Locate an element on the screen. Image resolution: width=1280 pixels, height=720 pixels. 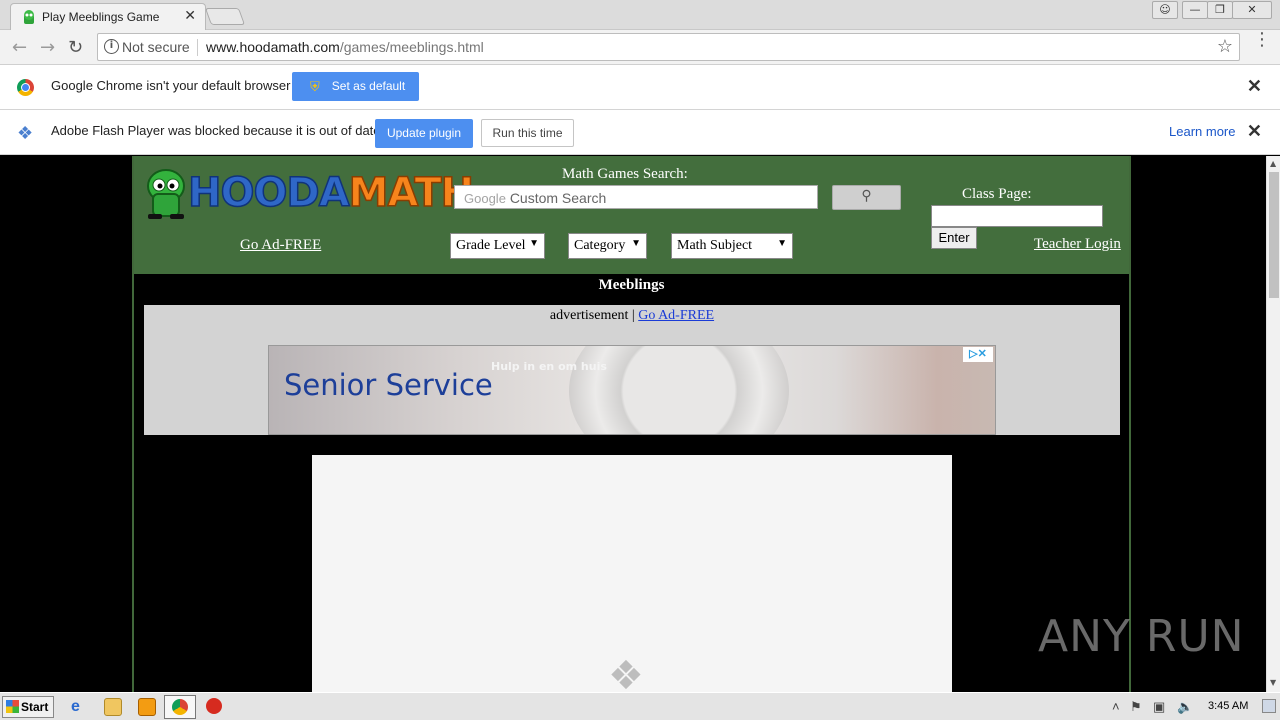
search-icon: ⚲ is located at coordinates (866, 196).